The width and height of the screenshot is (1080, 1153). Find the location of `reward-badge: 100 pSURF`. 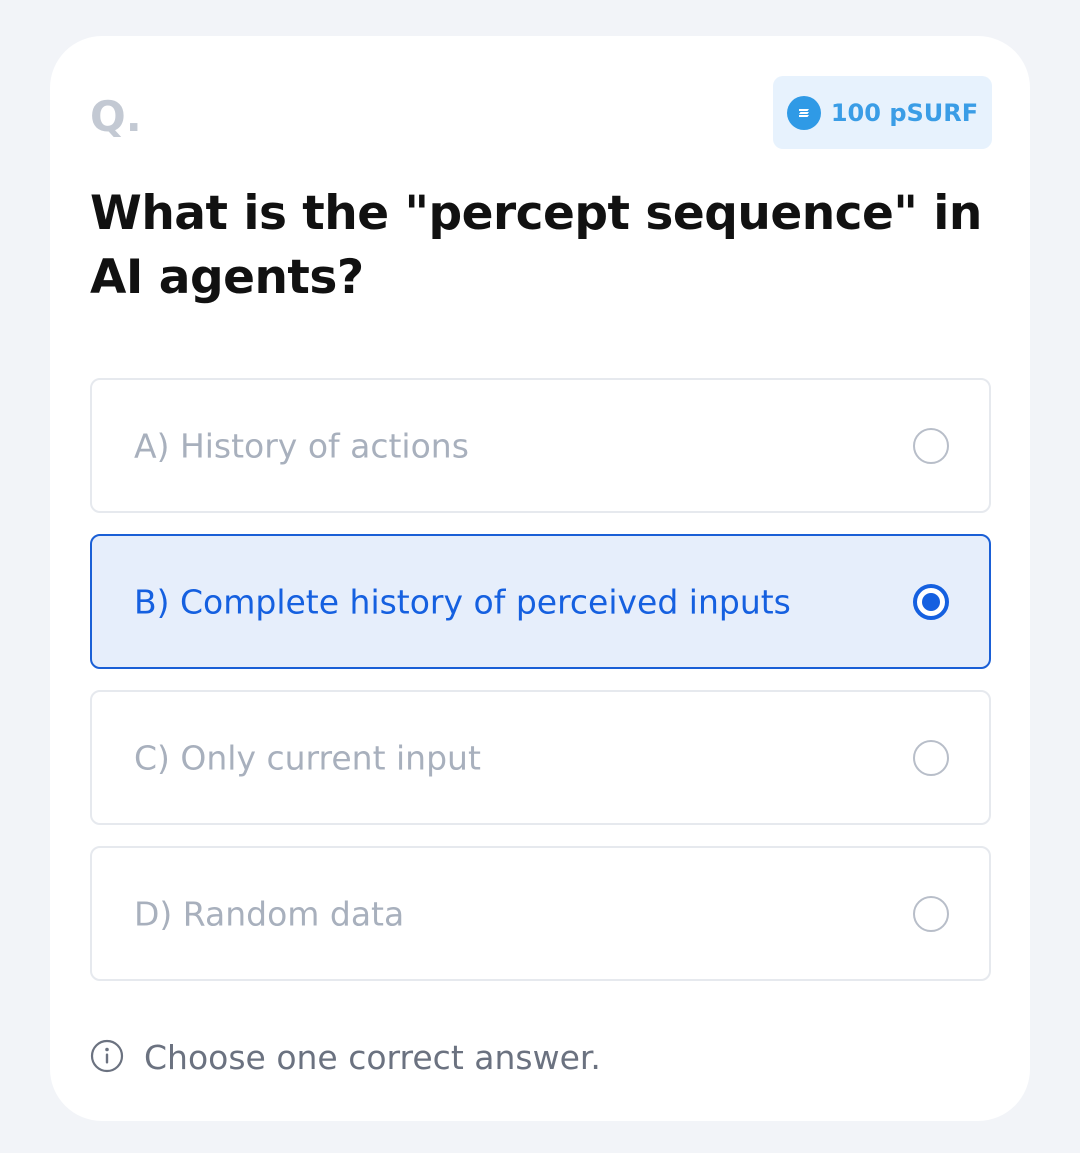

reward-badge: 100 pSURF is located at coordinates (882, 112).